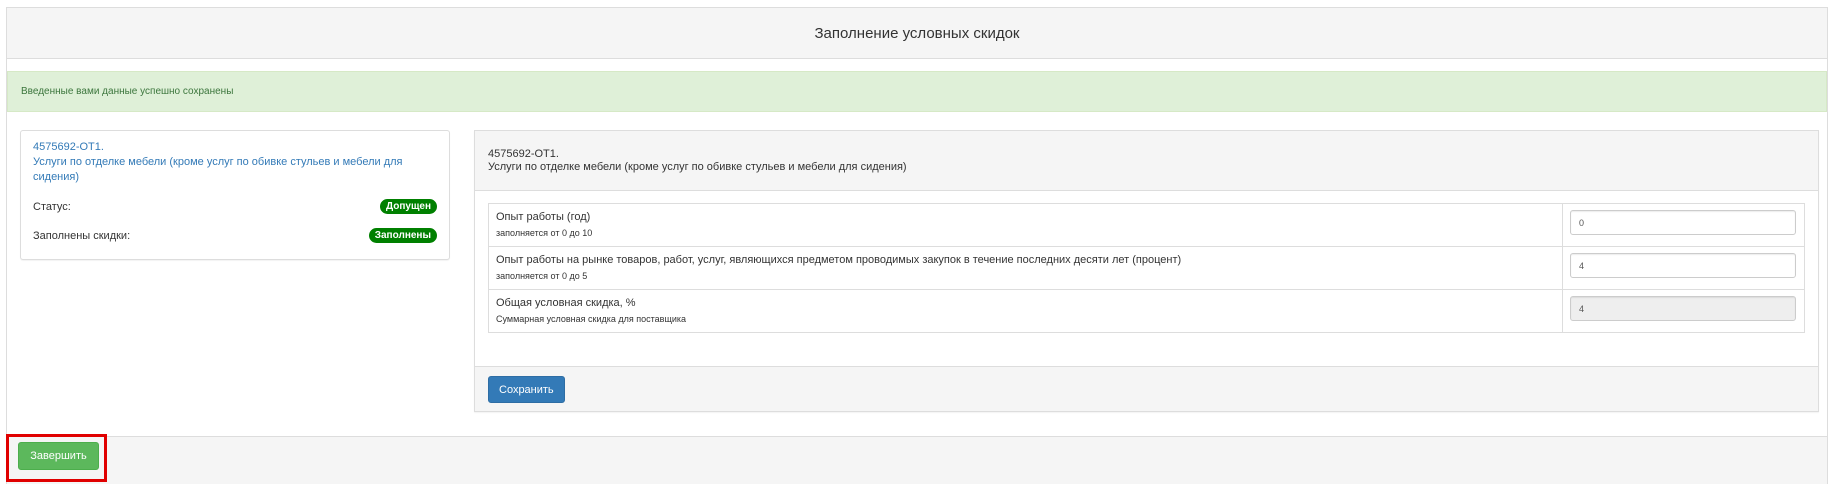 Image resolution: width=1833 pixels, height=484 pixels. What do you see at coordinates (235, 147) in the screenshot?
I see `lot-code-link: 4575692-ОТ1.` at bounding box center [235, 147].